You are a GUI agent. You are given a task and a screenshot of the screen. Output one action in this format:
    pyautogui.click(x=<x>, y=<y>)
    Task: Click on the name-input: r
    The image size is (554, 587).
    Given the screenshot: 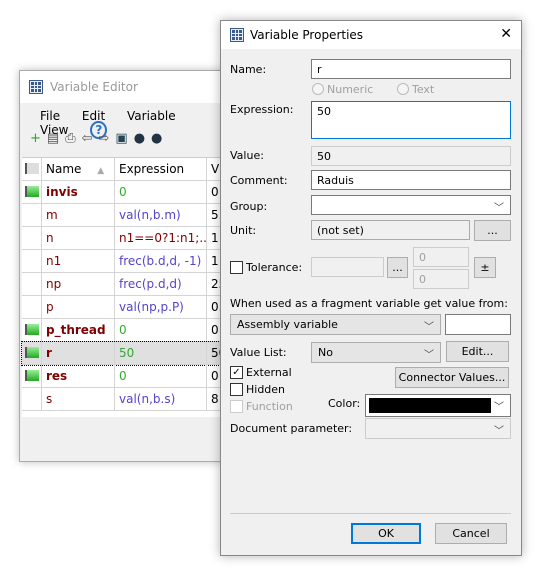 What is the action you would take?
    pyautogui.click(x=411, y=69)
    